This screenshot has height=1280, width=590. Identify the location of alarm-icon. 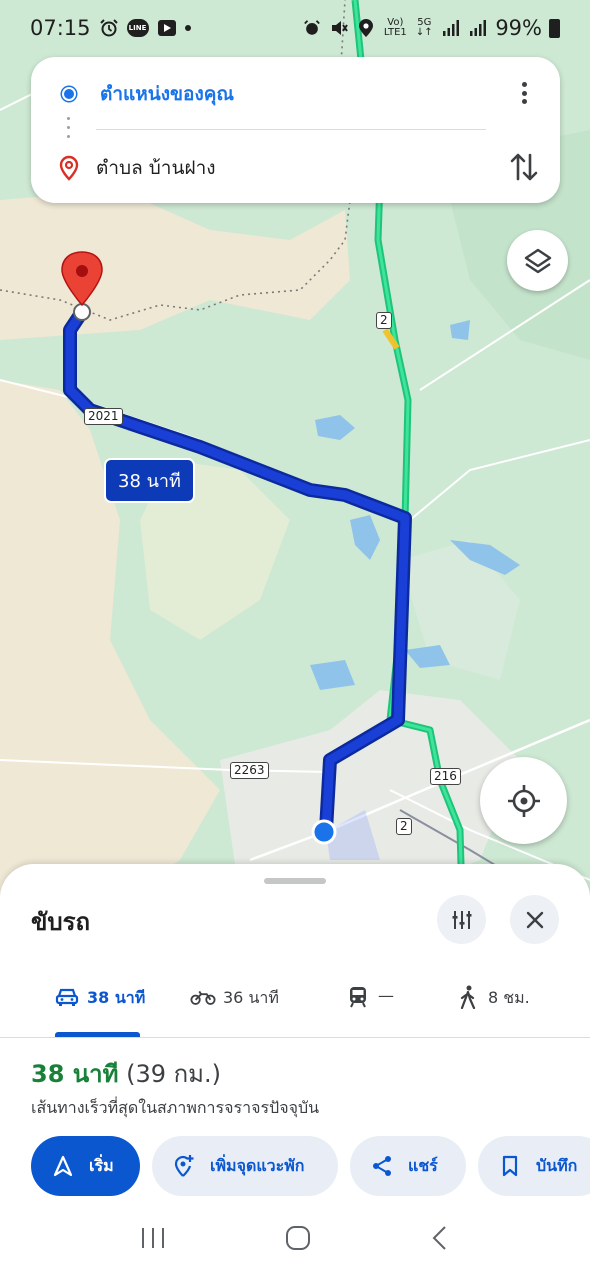
(109, 28).